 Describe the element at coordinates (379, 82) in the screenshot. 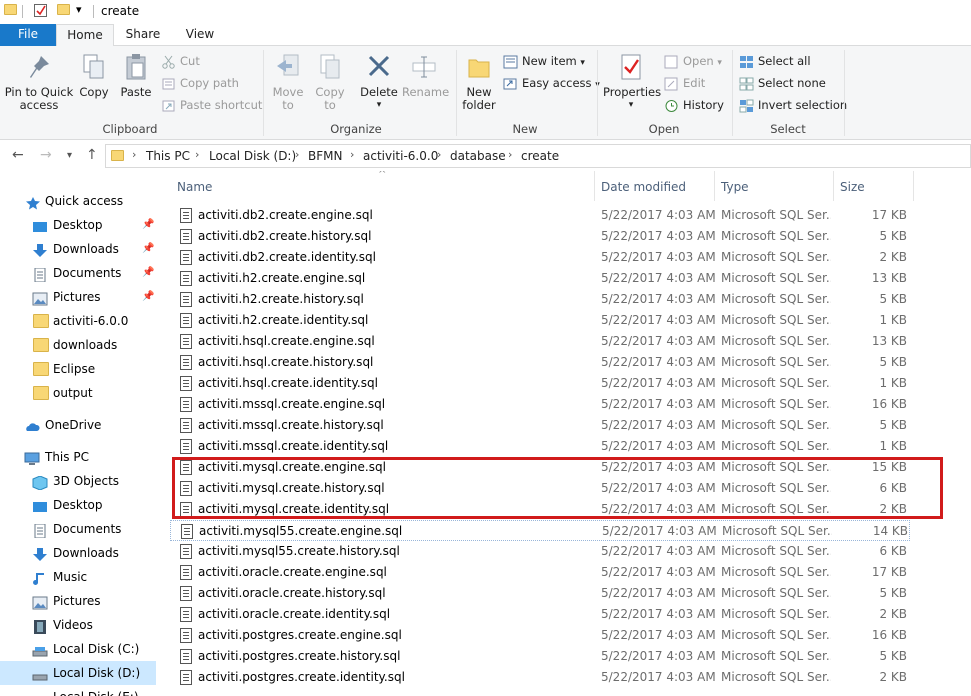

I see `delete-button: Delete ▾` at that location.